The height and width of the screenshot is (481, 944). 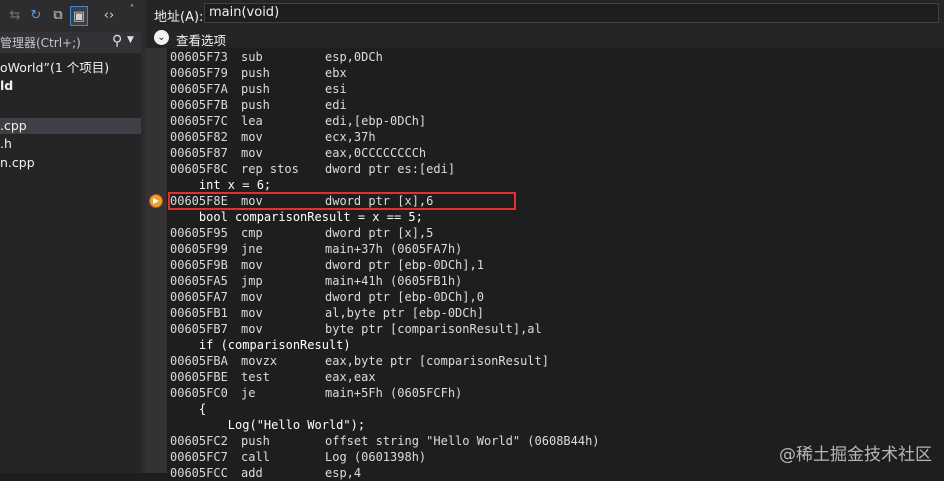 What do you see at coordinates (199, 441) in the screenshot?
I see `asm-address: 00605FC2` at bounding box center [199, 441].